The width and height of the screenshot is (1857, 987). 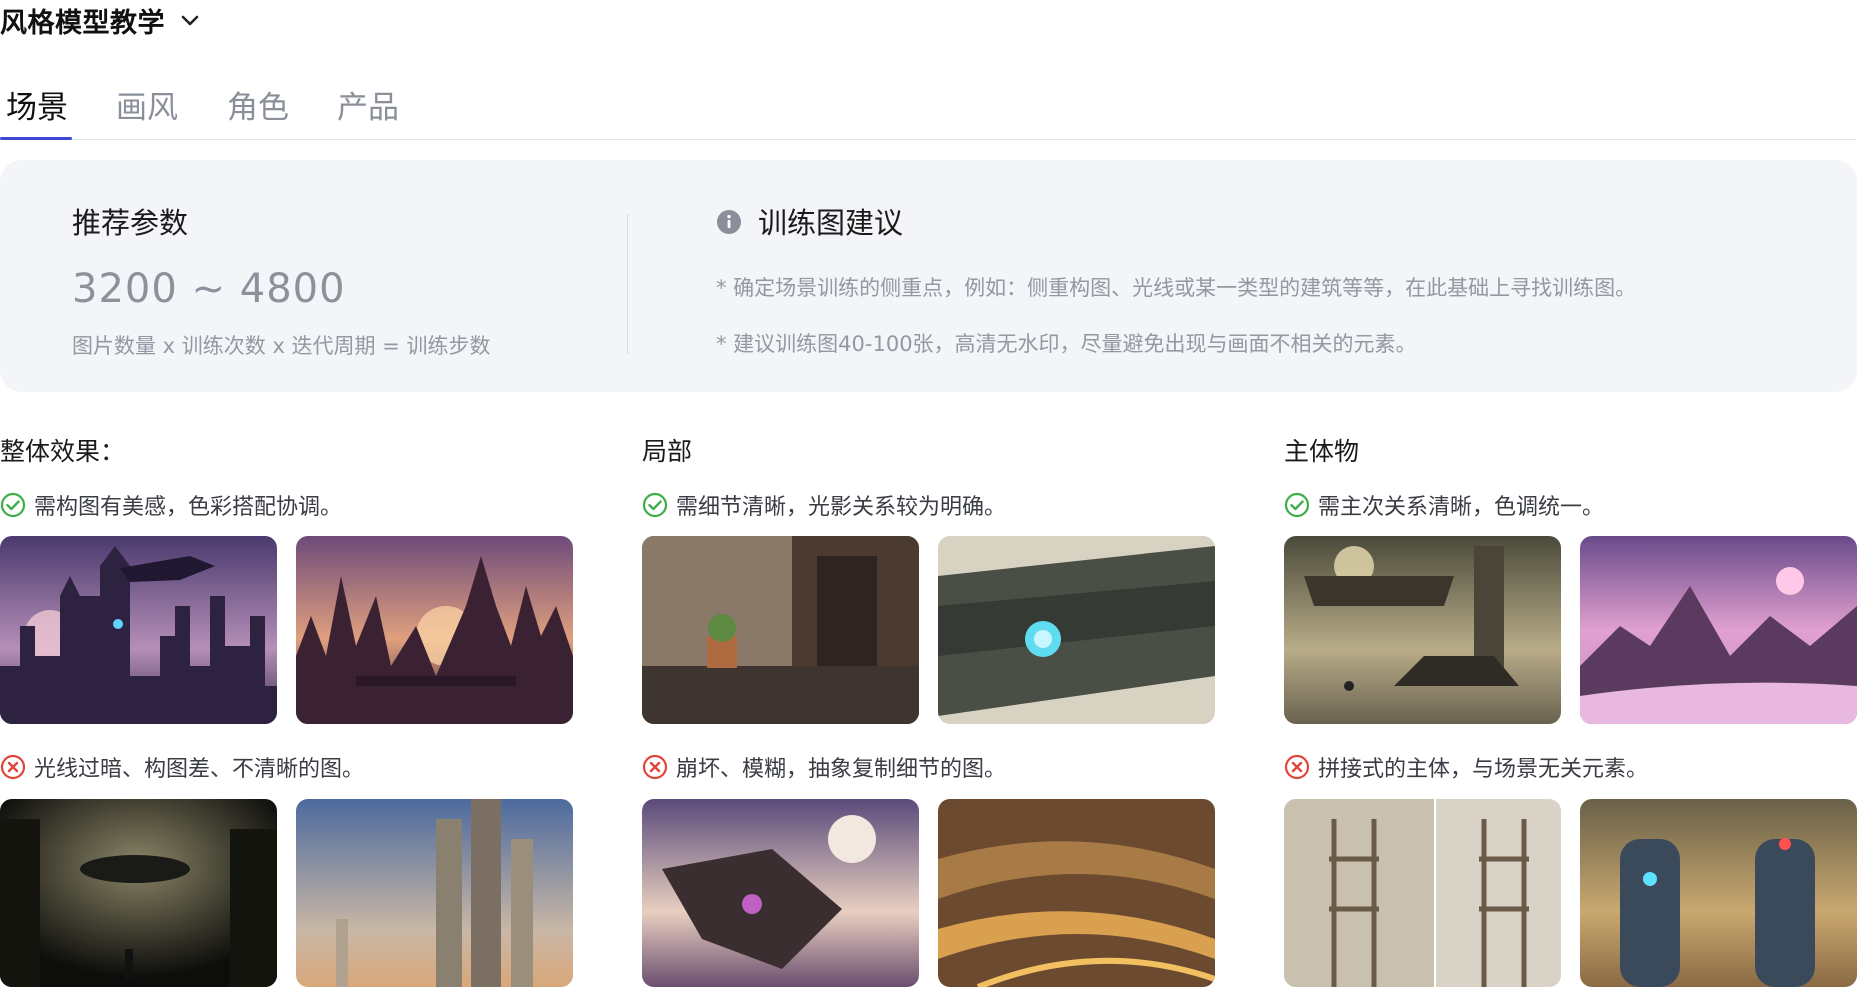 What do you see at coordinates (130, 223) in the screenshot?
I see `params-title: 推荐参数` at bounding box center [130, 223].